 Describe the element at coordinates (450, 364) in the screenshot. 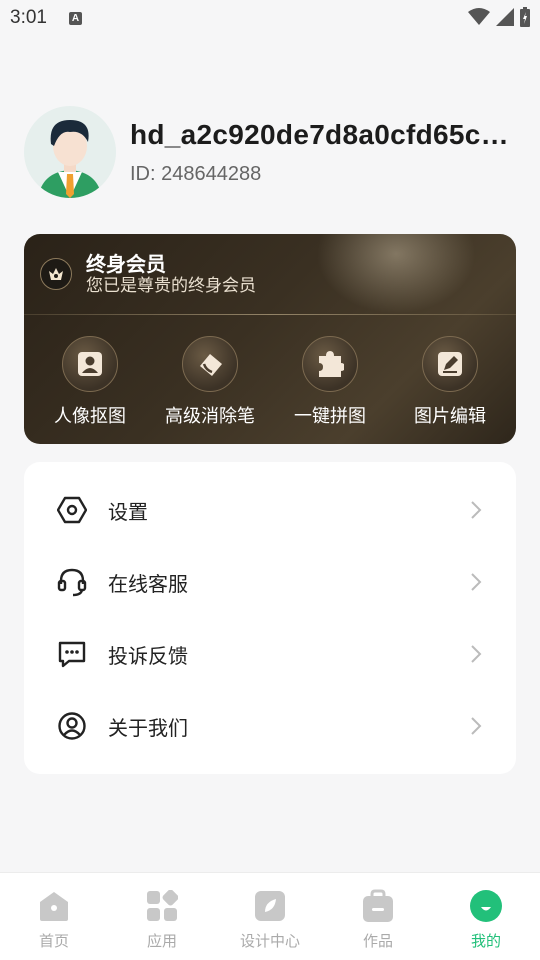

I see `edit-image-icon` at that location.